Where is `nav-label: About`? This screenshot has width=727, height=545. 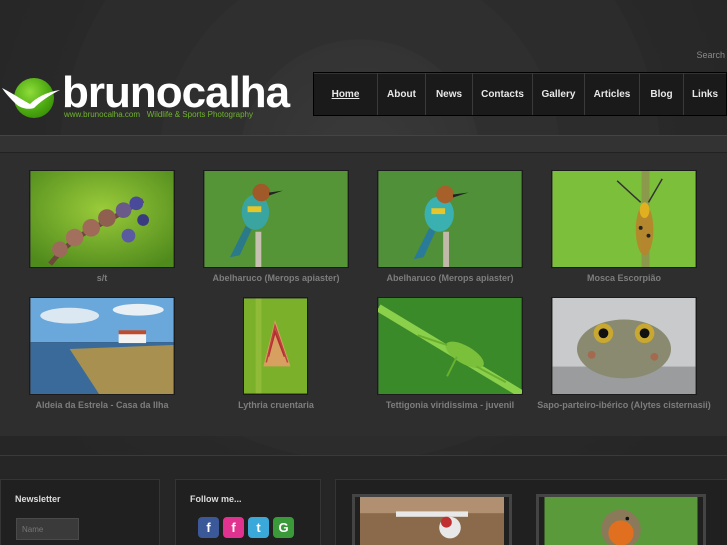 nav-label: About is located at coordinates (401, 94).